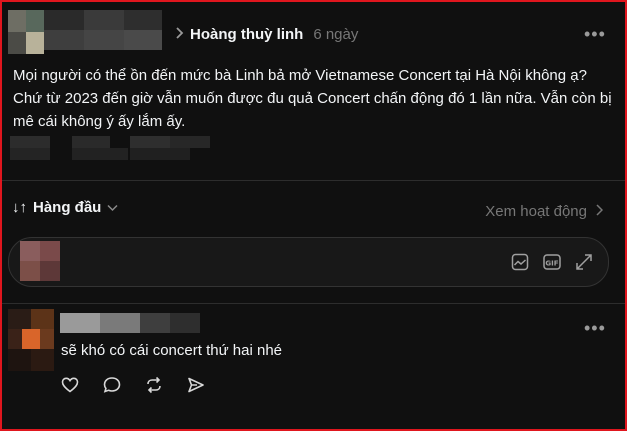  Describe the element at coordinates (336, 34) in the screenshot. I see `post-time: 6 ngày` at that location.